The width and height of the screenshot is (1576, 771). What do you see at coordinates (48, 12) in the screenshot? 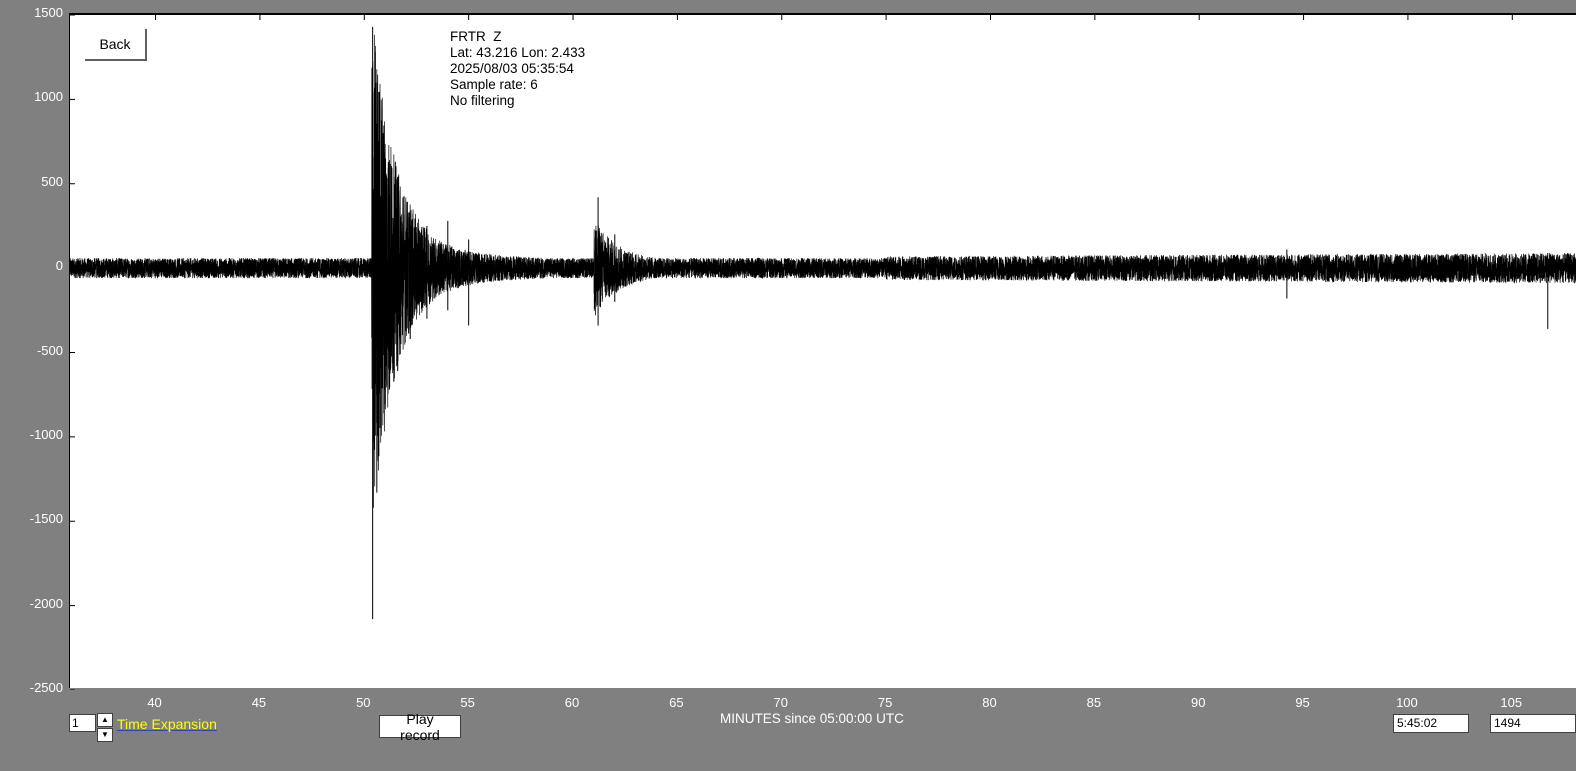
I see `y-tick-label: 1500` at bounding box center [48, 12].